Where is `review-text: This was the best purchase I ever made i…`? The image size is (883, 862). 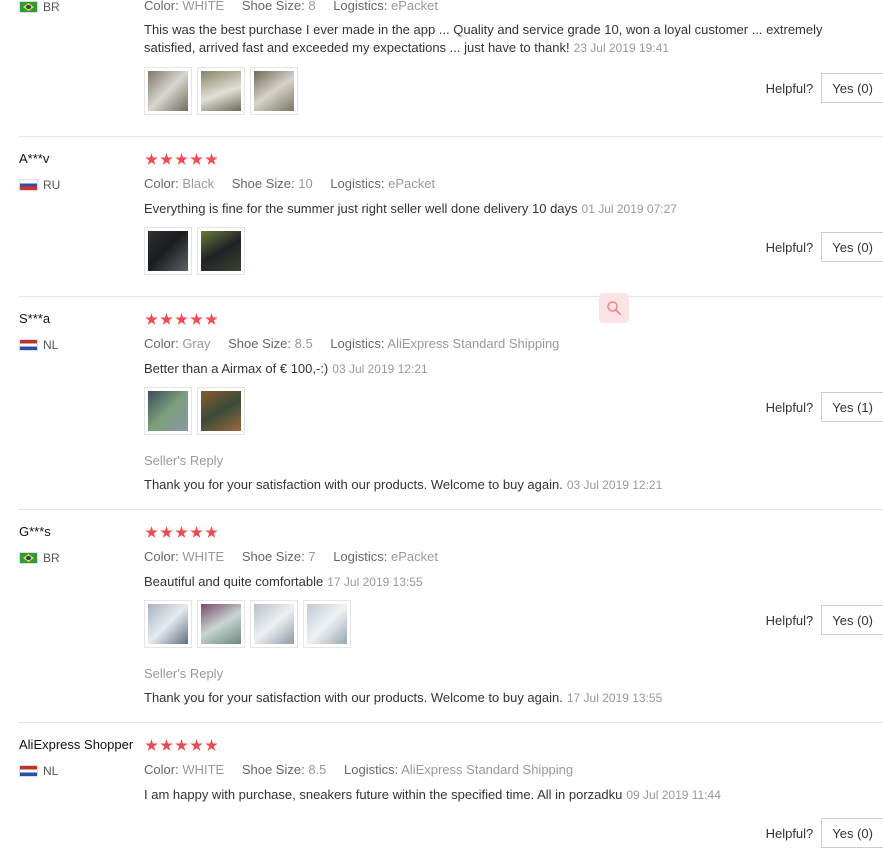 review-text: This was the best purchase I ever made i… is located at coordinates (483, 38).